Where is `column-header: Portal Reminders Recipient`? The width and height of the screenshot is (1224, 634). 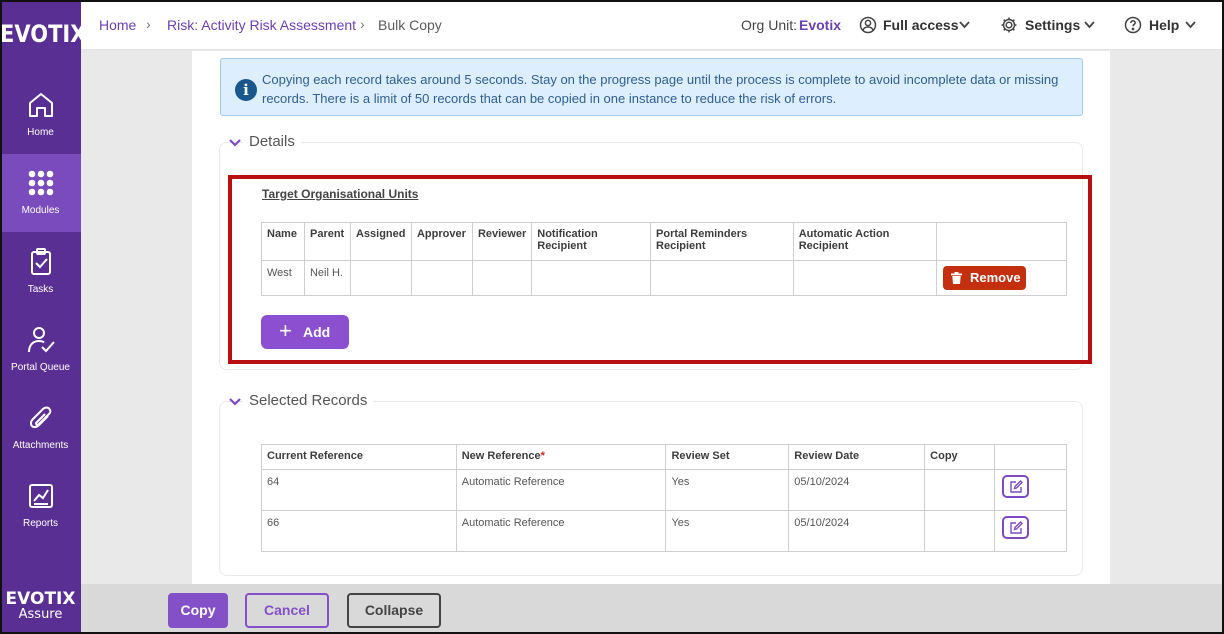
column-header: Portal Reminders Recipient is located at coordinates (722, 241).